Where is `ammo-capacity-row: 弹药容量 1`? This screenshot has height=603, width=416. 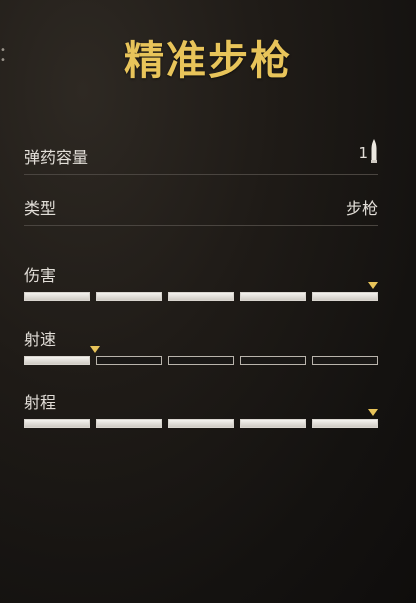
ammo-capacity-row: 弹药容量 1 is located at coordinates (201, 154).